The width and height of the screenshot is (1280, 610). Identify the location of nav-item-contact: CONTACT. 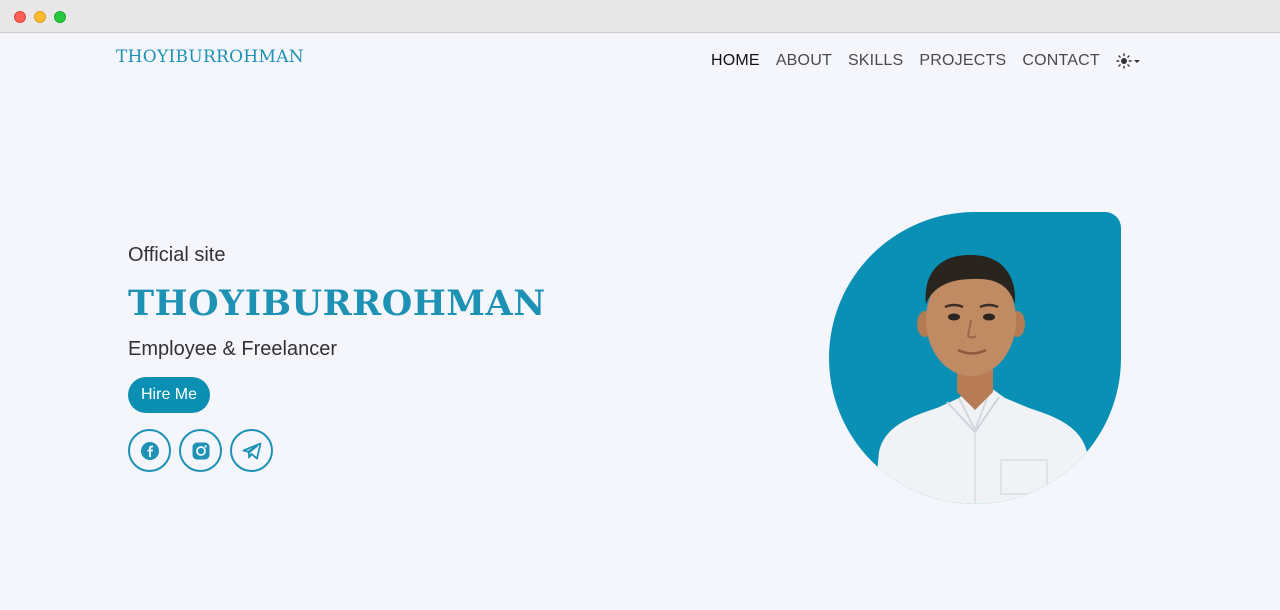
(1061, 61).